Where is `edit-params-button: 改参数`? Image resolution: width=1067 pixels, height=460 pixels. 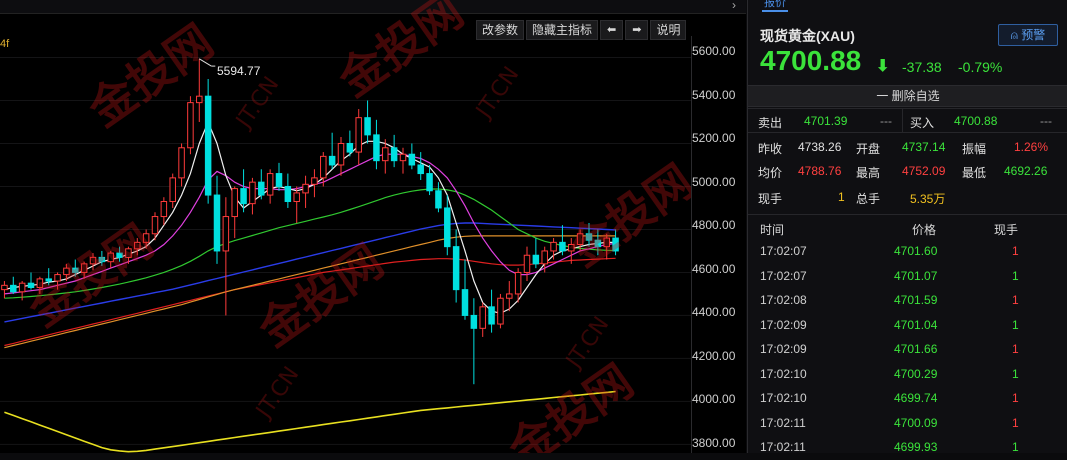
edit-params-button: 改参数 is located at coordinates (500, 30).